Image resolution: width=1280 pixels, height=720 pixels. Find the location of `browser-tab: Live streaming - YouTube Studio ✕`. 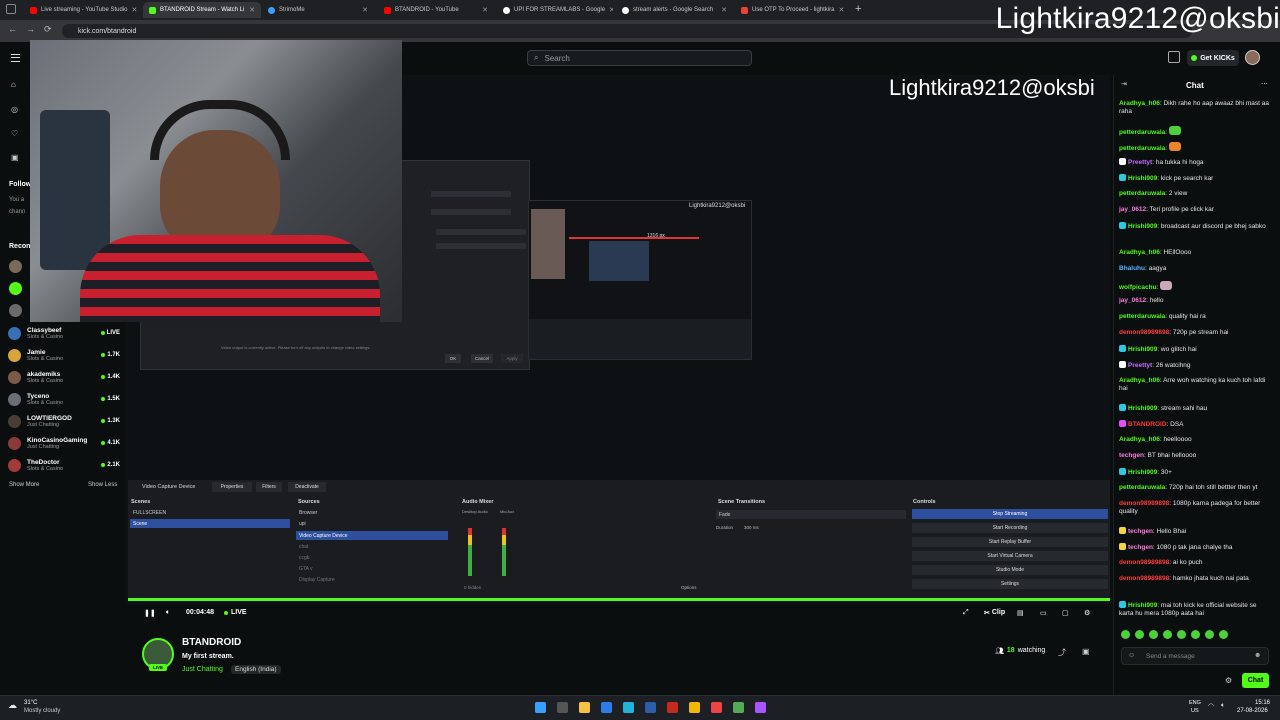

browser-tab: Live streaming - YouTube Studio ✕ is located at coordinates (83, 10).